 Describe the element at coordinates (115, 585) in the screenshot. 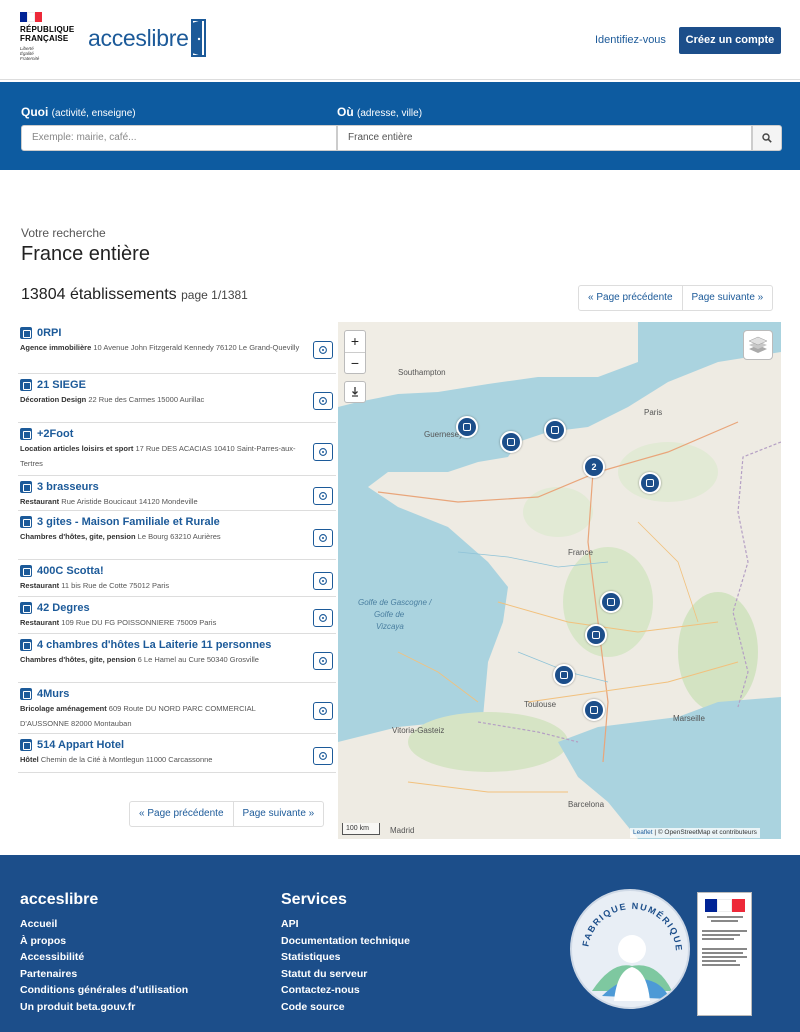

I see `item-address: 11 bis Rue de Cotte 75012 Paris` at that location.